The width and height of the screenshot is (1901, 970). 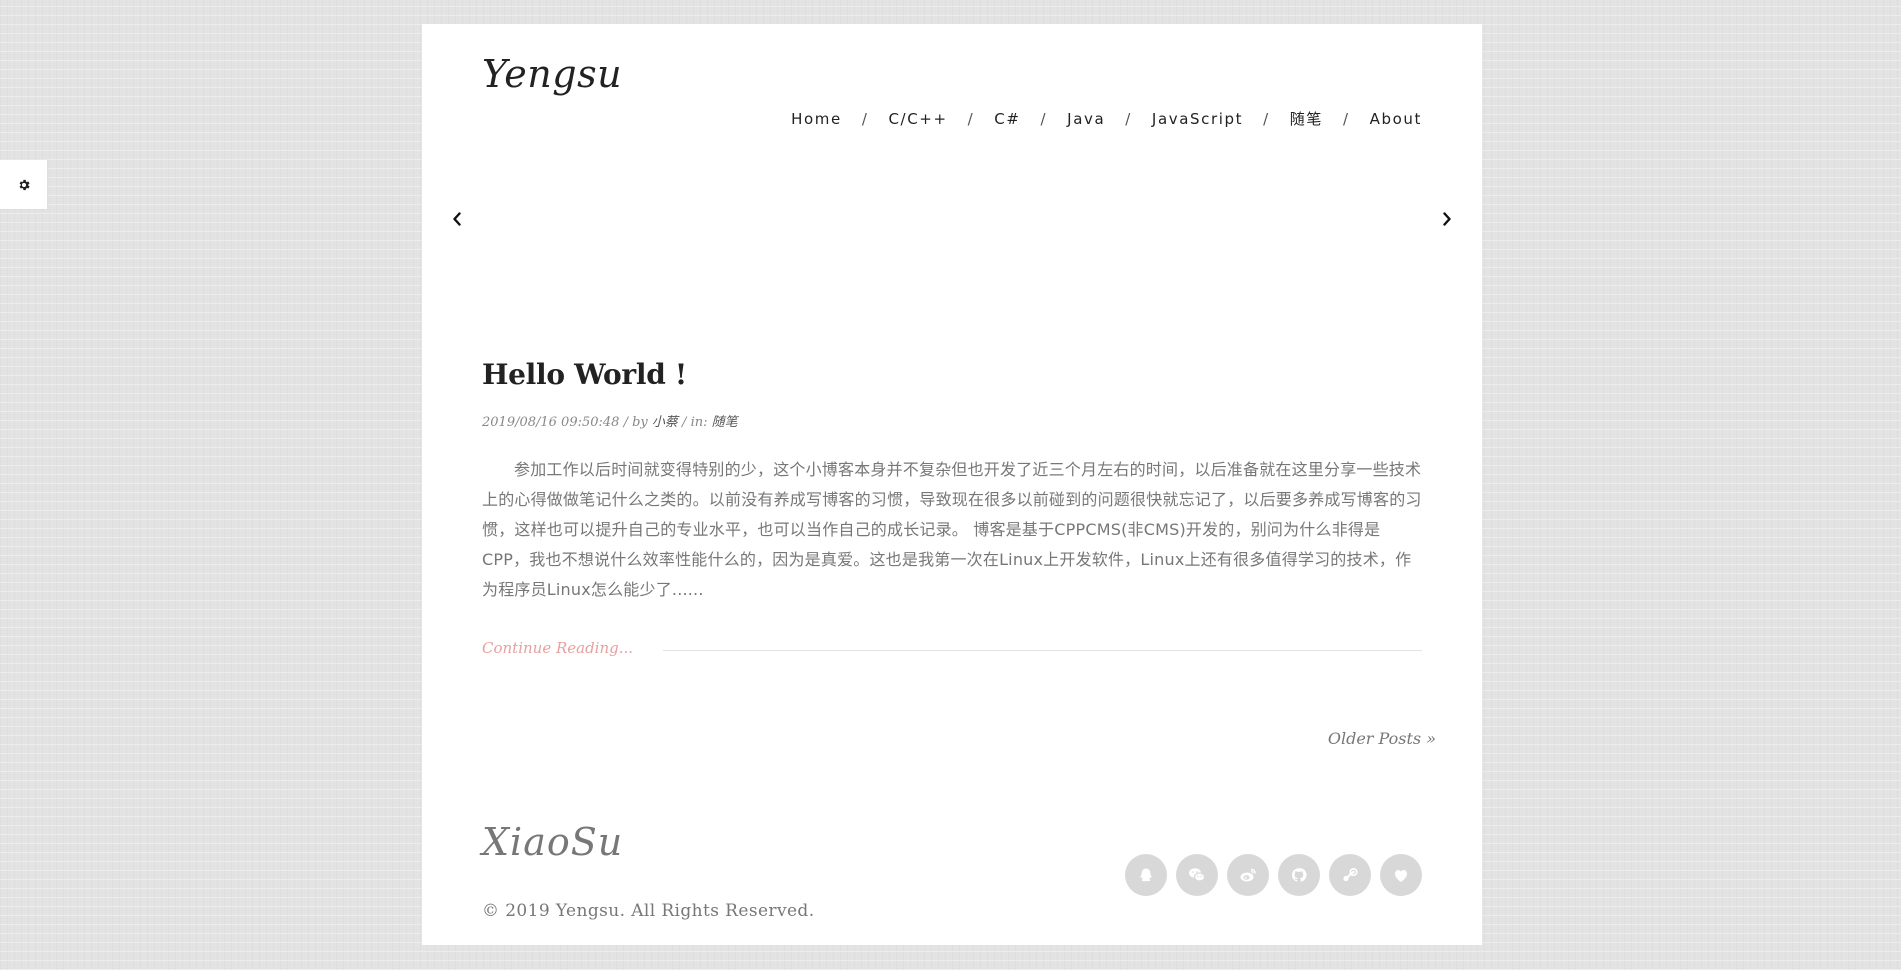 What do you see at coordinates (1396, 119) in the screenshot?
I see `nav-item-about: About` at bounding box center [1396, 119].